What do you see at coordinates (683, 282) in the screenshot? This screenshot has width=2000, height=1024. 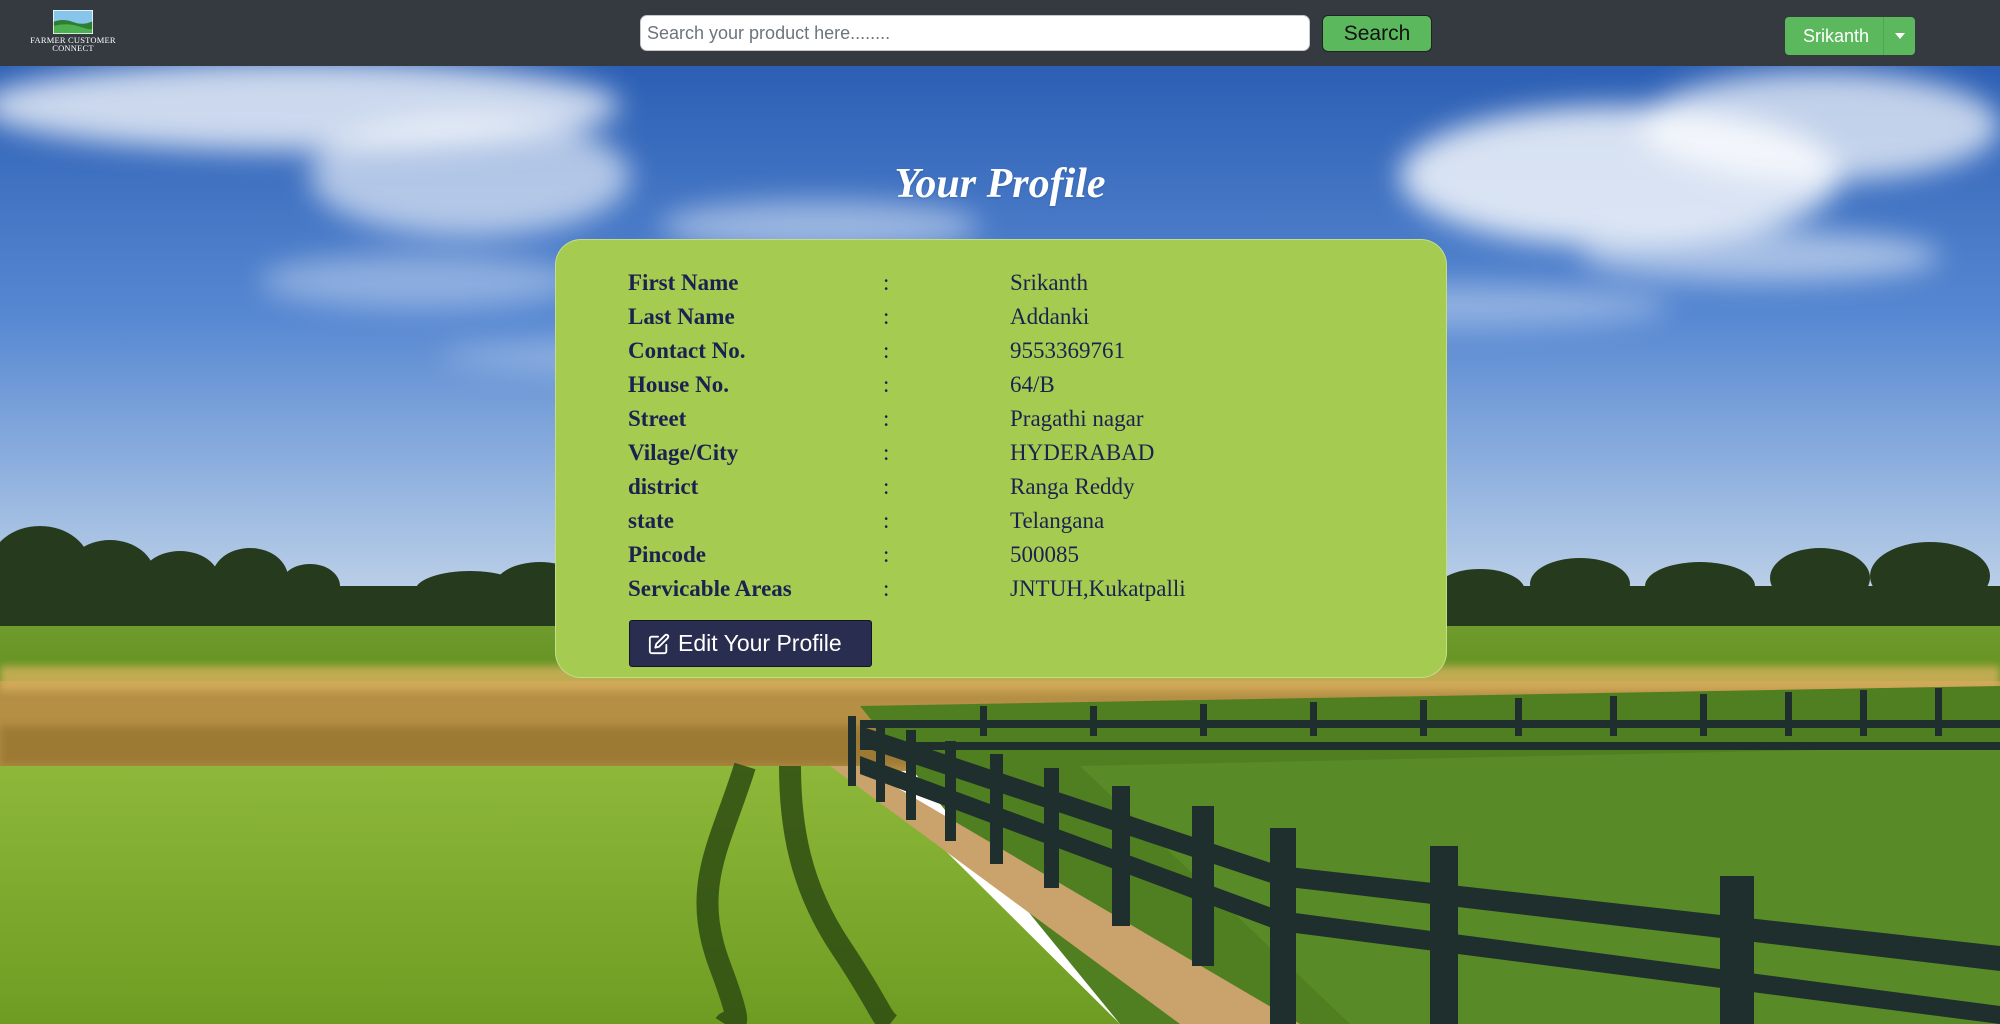 I see `field-label: First Name` at bounding box center [683, 282].